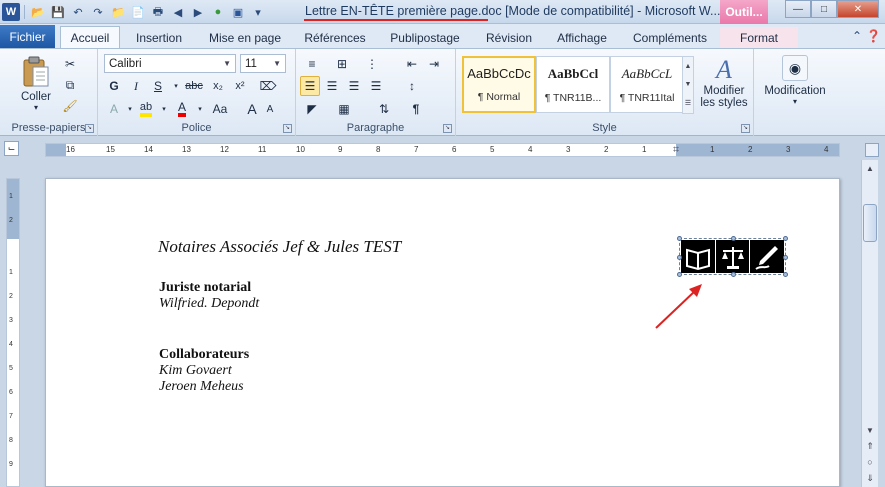 This screenshot has width=885, height=487. I want to click on paste-button: Coller ▾, so click(36, 83).